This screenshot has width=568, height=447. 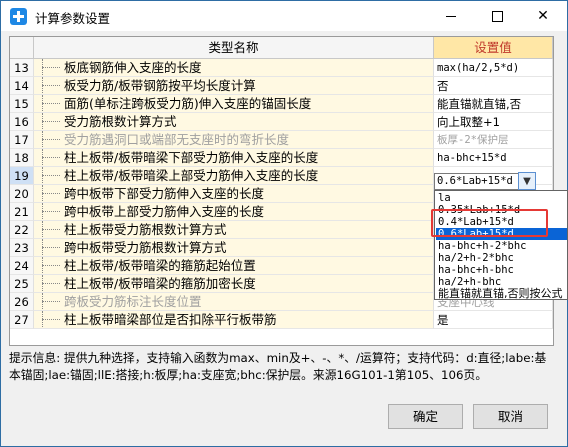 What do you see at coordinates (22, 104) in the screenshot?
I see `row-number: 15` at bounding box center [22, 104].